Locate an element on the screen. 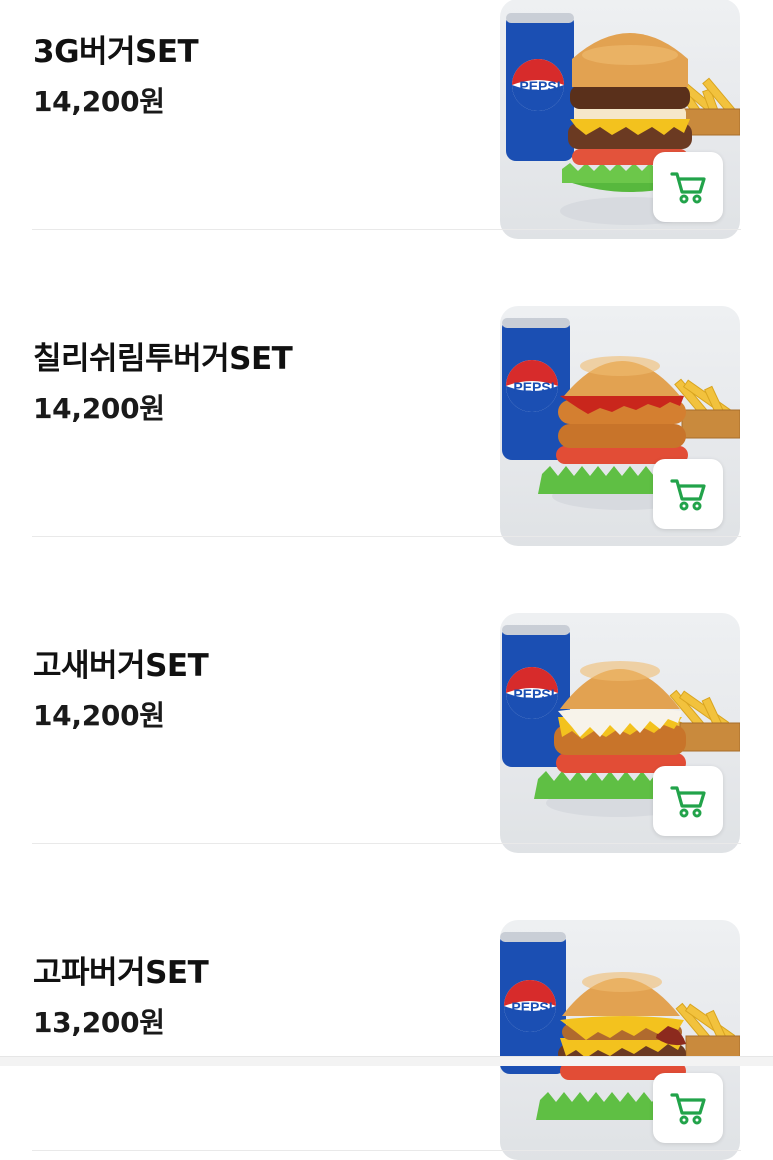 The height and width of the screenshot is (1160, 773). menu-item-price: 13,200원 is located at coordinates (99, 1022).